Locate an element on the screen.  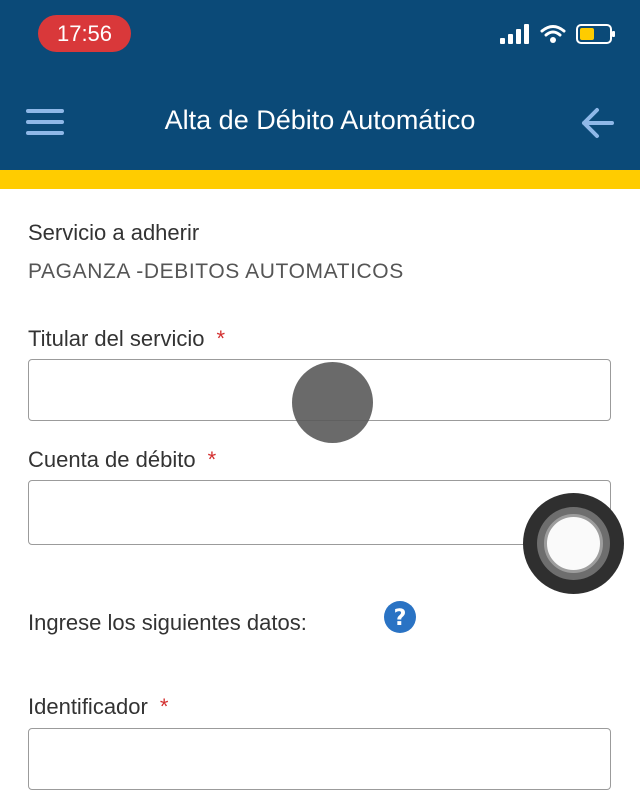
arrow-left-icon is located at coordinates (597, 123).